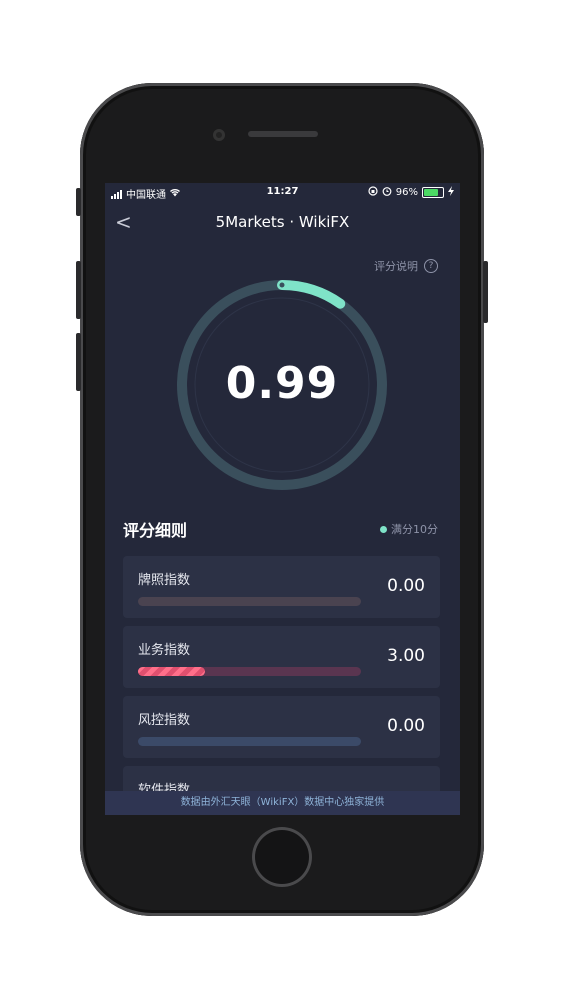 This screenshot has height=1000, width=562. I want to click on index-name: 业务指数, so click(164, 650).